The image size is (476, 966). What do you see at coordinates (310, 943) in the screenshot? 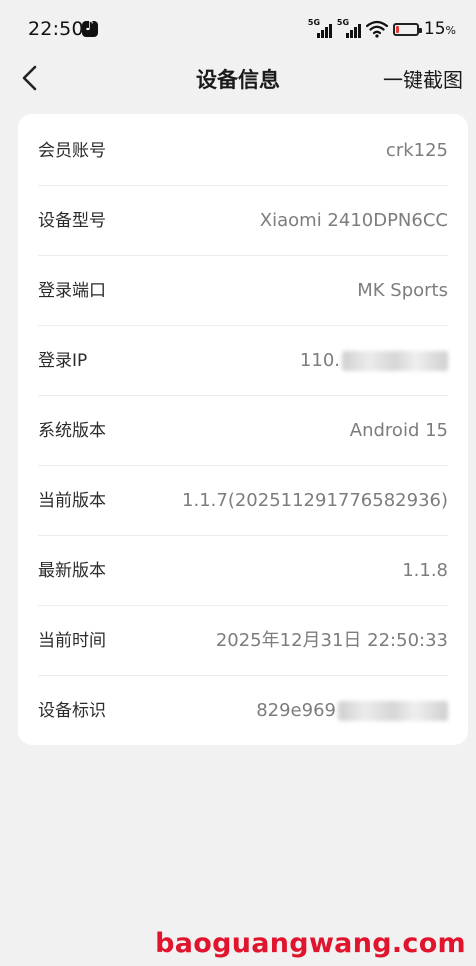
I see `watermark: baoguangwang.com` at bounding box center [310, 943].